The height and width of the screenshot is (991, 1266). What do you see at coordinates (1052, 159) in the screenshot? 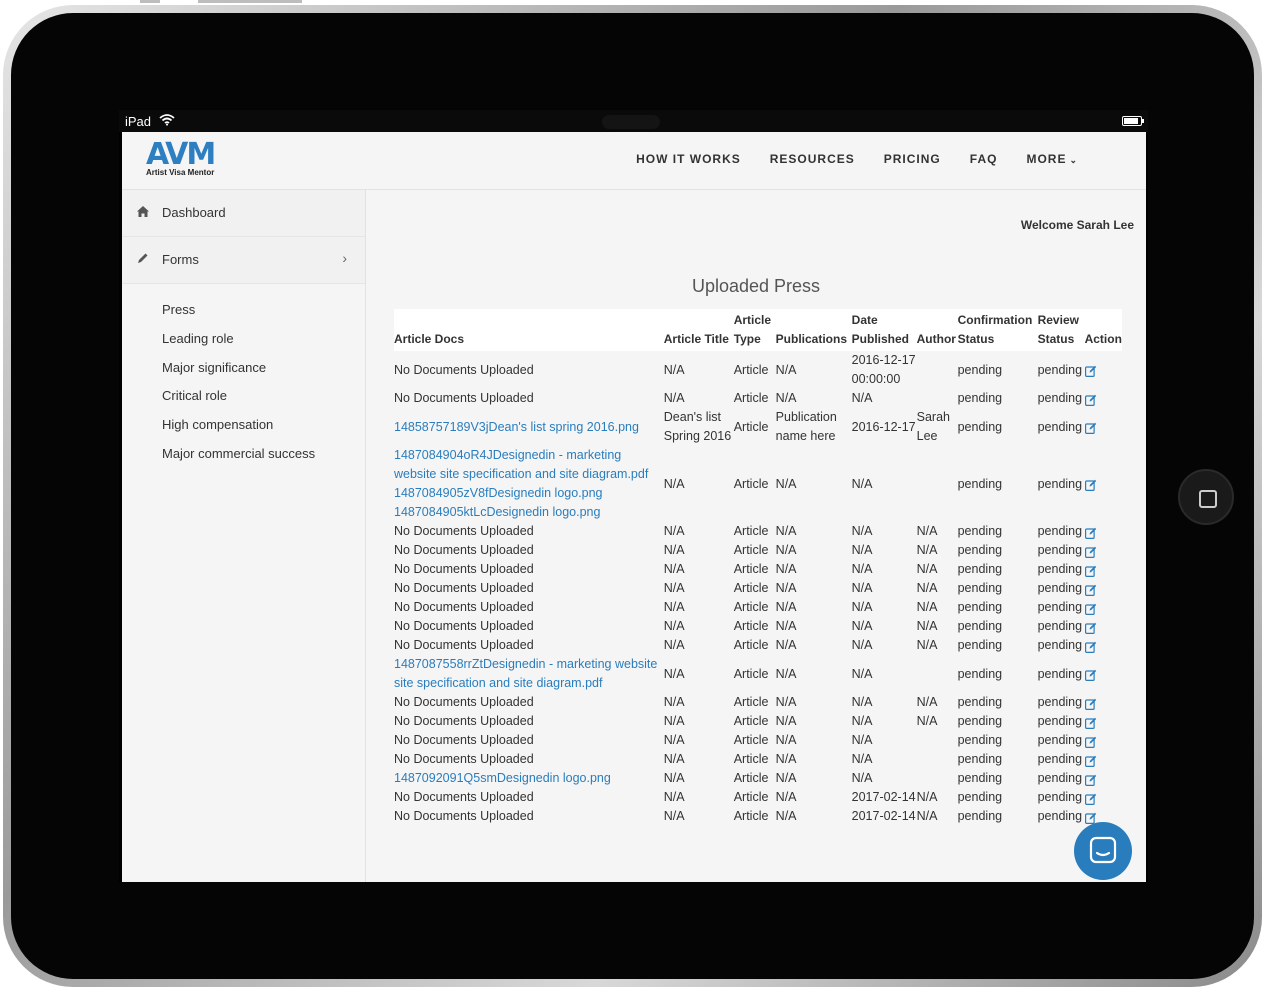
I see `nav-more: MORE ⌄` at bounding box center [1052, 159].